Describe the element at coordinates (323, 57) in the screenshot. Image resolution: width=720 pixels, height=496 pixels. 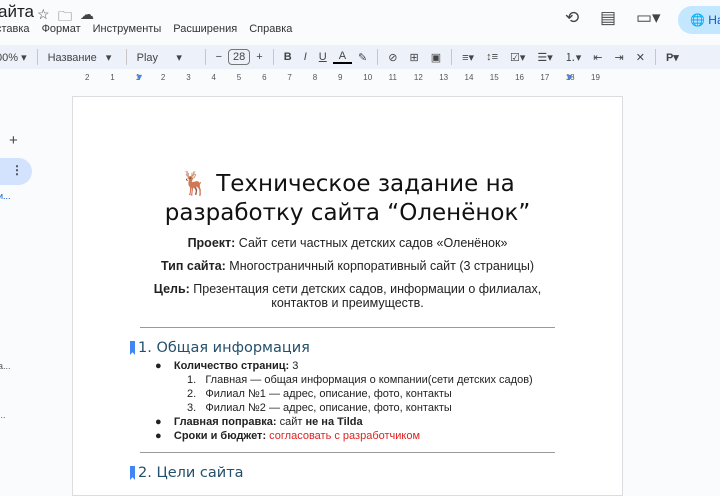
I see `underline-button: U` at that location.